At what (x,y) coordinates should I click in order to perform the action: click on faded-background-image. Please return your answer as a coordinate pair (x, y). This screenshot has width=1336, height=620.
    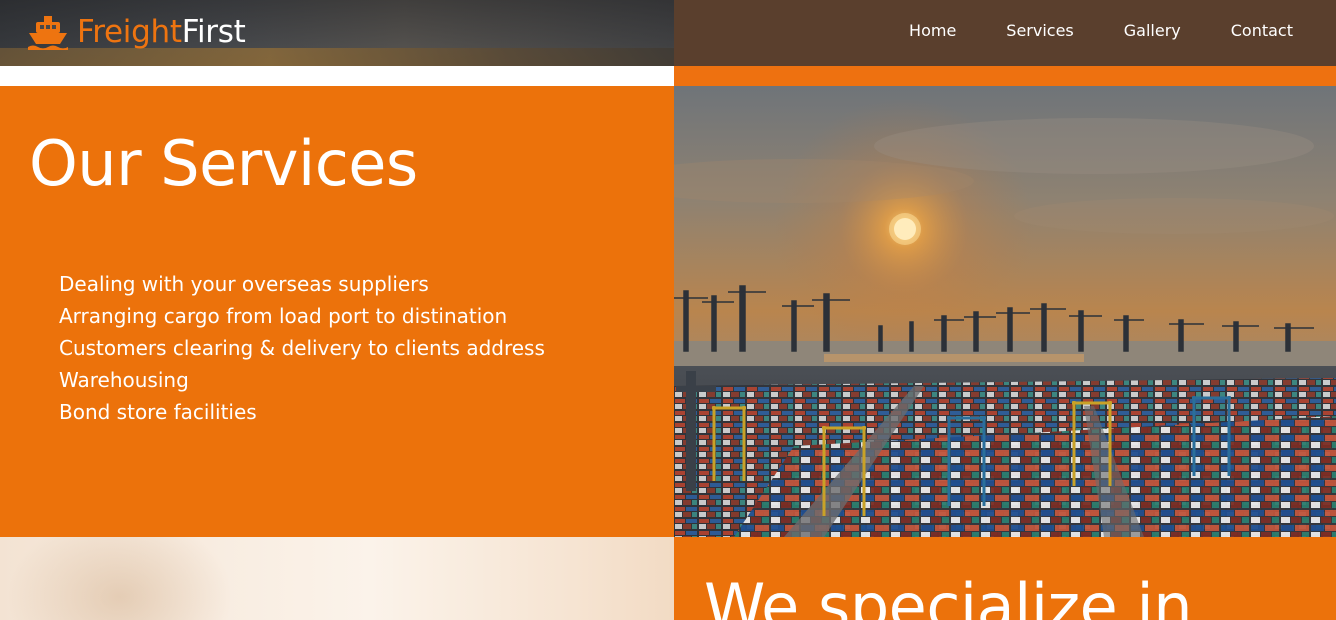
    Looking at the image, I should click on (337, 578).